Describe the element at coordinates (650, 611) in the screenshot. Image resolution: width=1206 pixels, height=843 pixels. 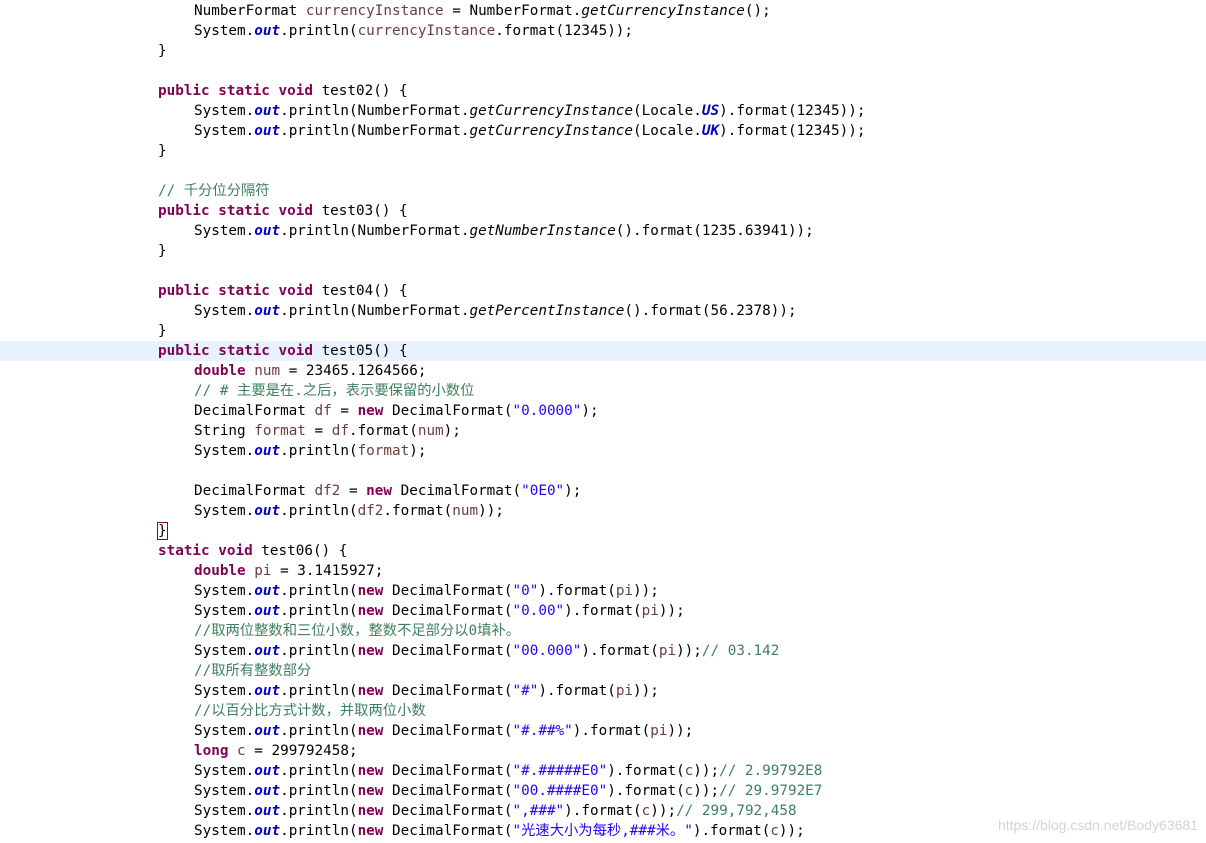
I see `variable-token: pi` at that location.